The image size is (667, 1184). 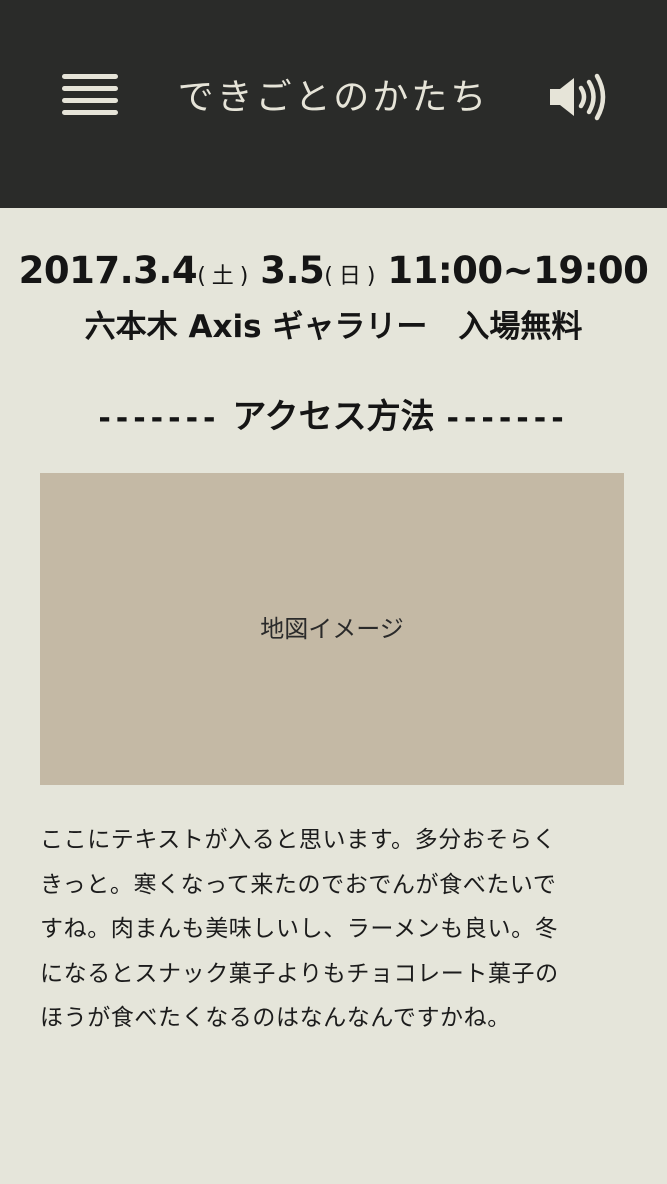 What do you see at coordinates (90, 96) in the screenshot?
I see `hamburger-menu-icon` at bounding box center [90, 96].